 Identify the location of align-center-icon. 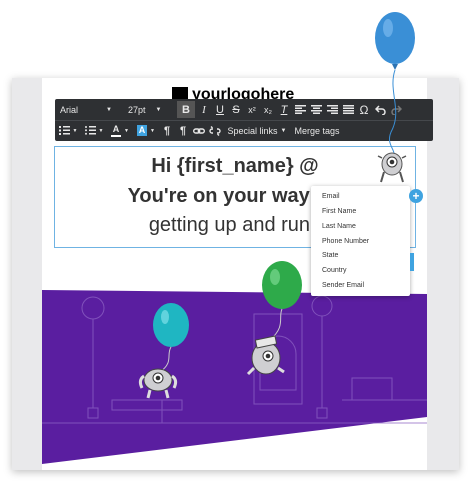
(316, 109).